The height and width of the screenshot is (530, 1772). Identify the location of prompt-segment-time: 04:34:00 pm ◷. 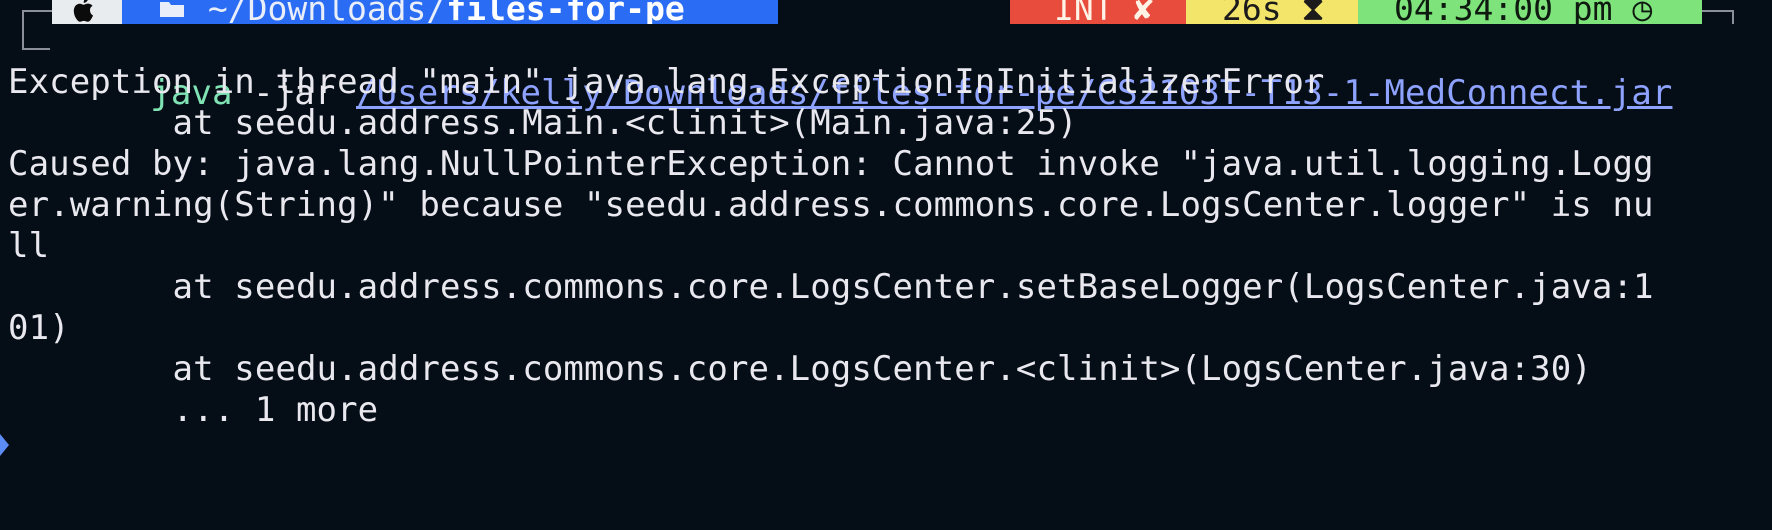
(1530, 12).